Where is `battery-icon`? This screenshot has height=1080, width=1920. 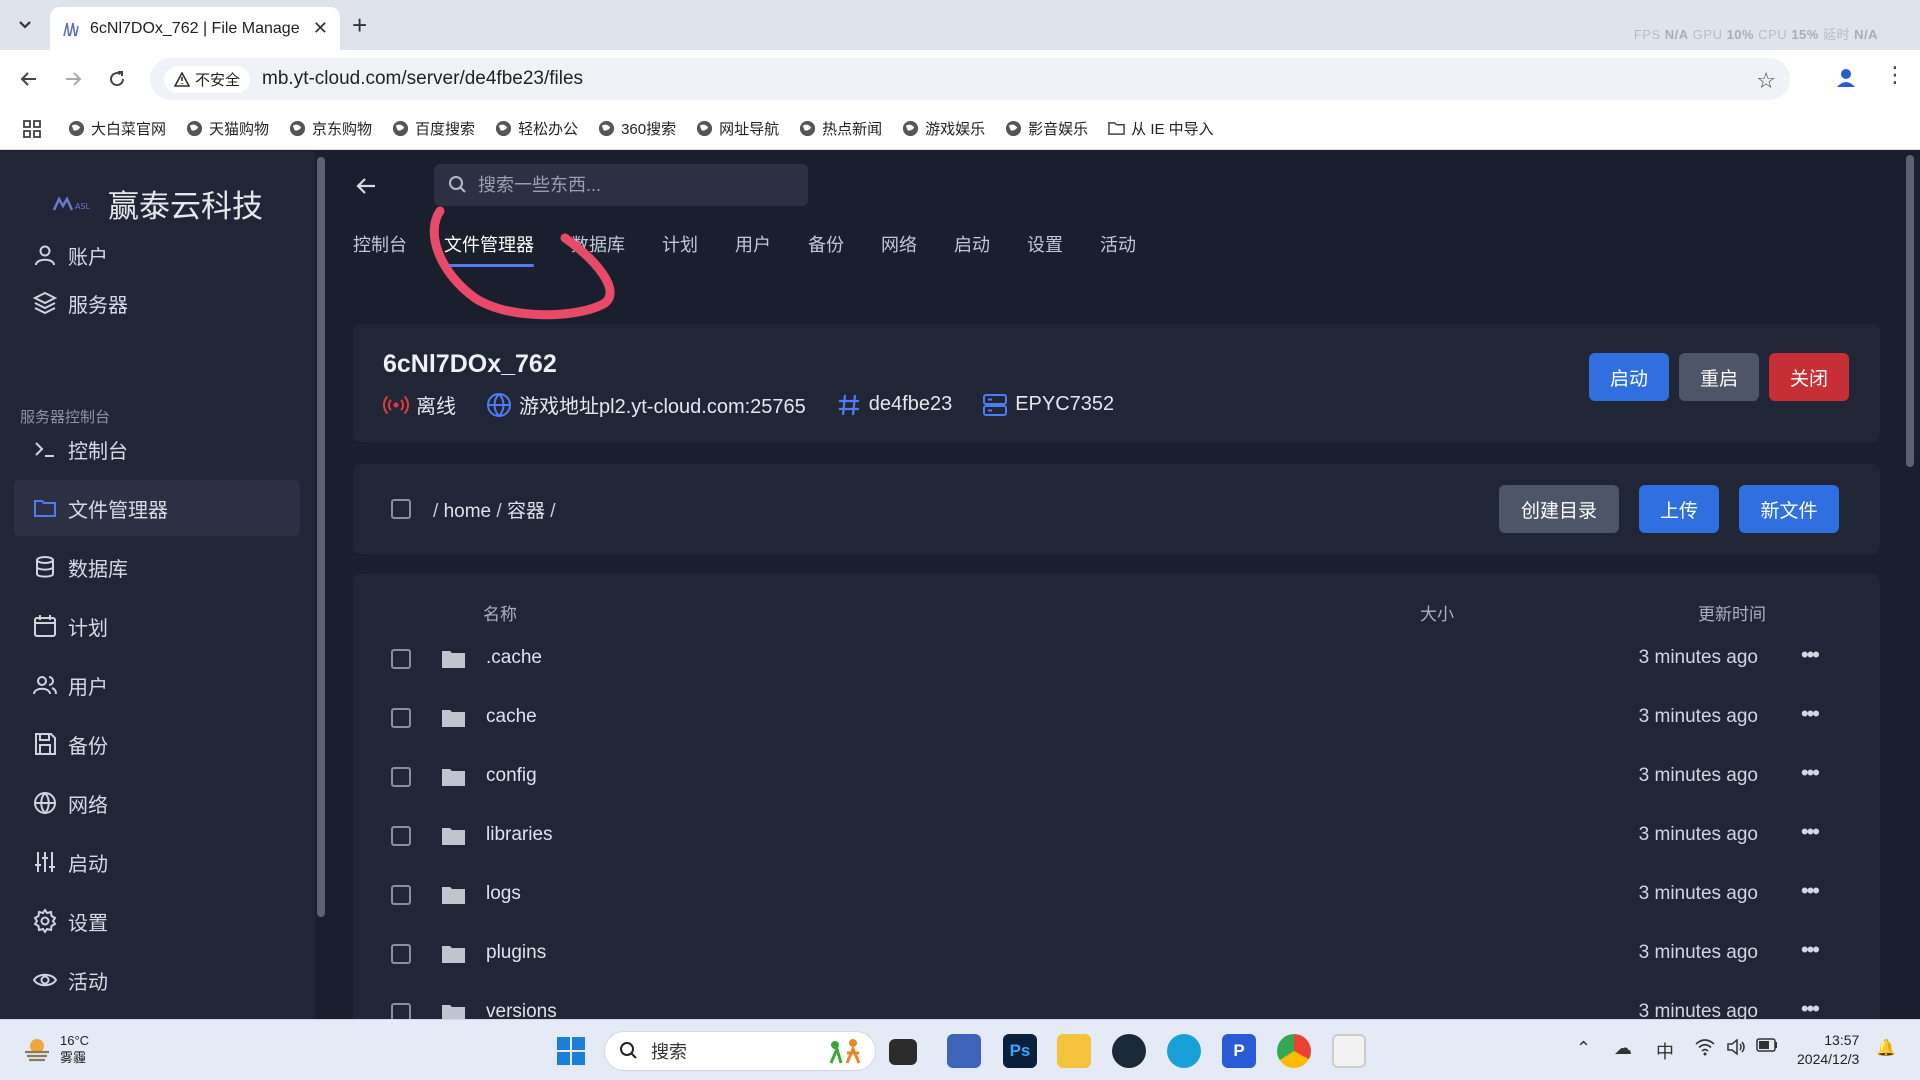 battery-icon is located at coordinates (1767, 1045).